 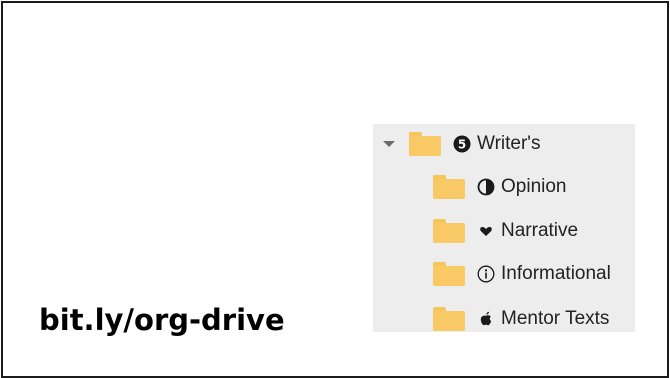 I want to click on link-text: bit.ly/org-drive, so click(x=162, y=320).